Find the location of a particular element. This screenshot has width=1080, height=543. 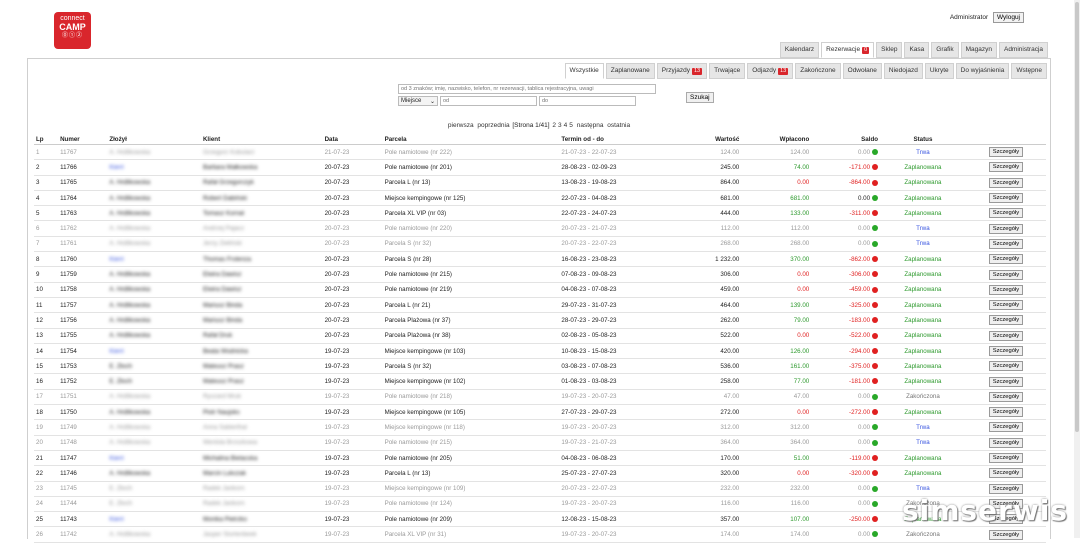

page-scrollbar is located at coordinates (1077, 269).